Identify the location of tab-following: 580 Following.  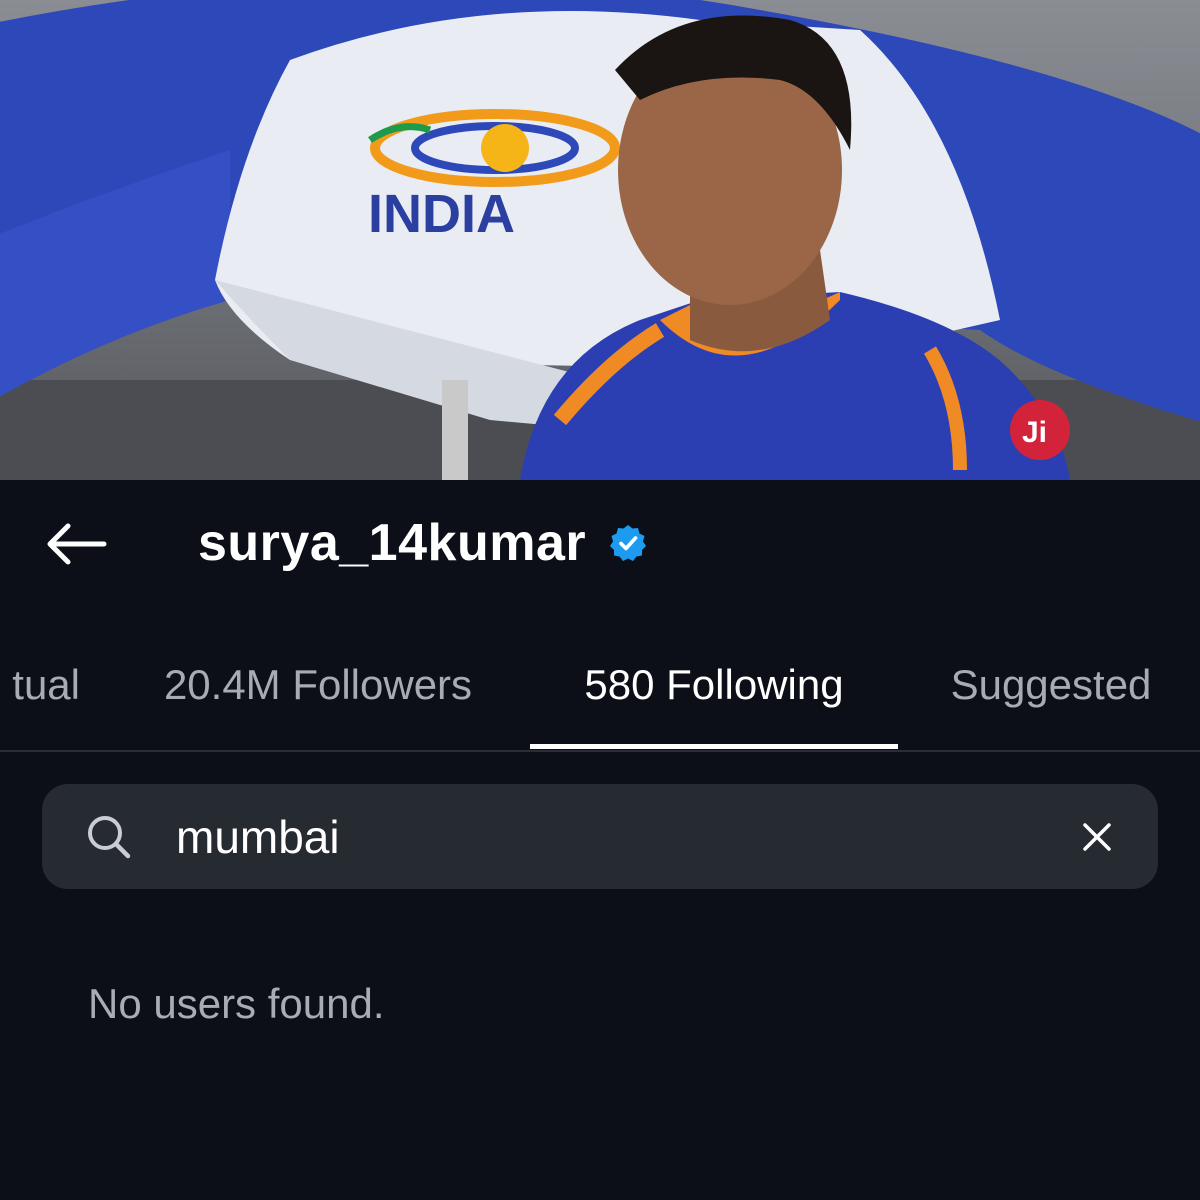
(714, 685).